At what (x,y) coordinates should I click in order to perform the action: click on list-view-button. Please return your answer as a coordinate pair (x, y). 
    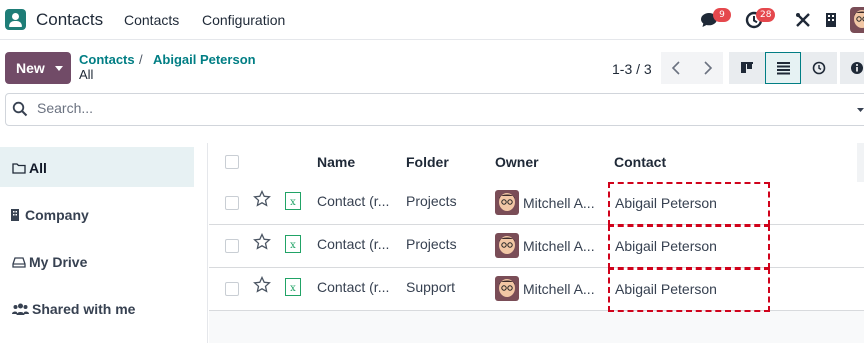
    Looking at the image, I should click on (783, 68).